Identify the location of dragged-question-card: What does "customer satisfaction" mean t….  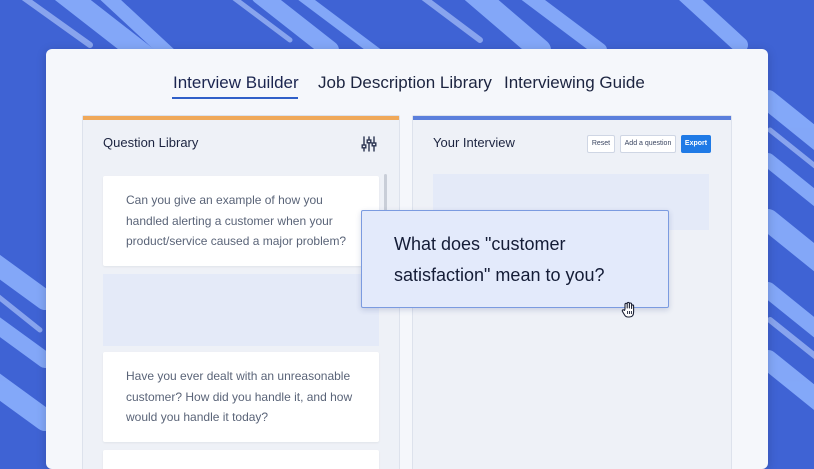
(515, 259).